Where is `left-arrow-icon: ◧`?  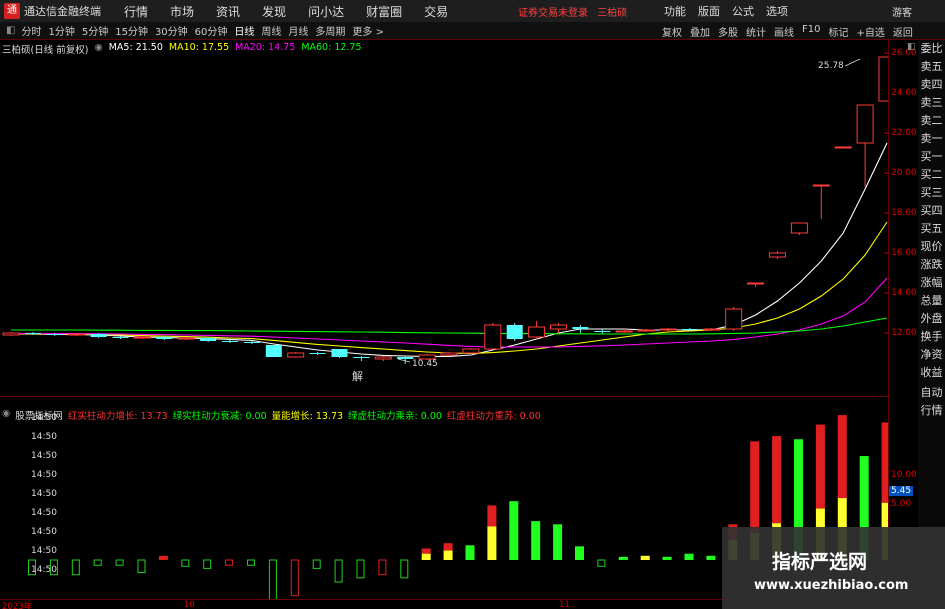 left-arrow-icon: ◧ is located at coordinates (10, 30).